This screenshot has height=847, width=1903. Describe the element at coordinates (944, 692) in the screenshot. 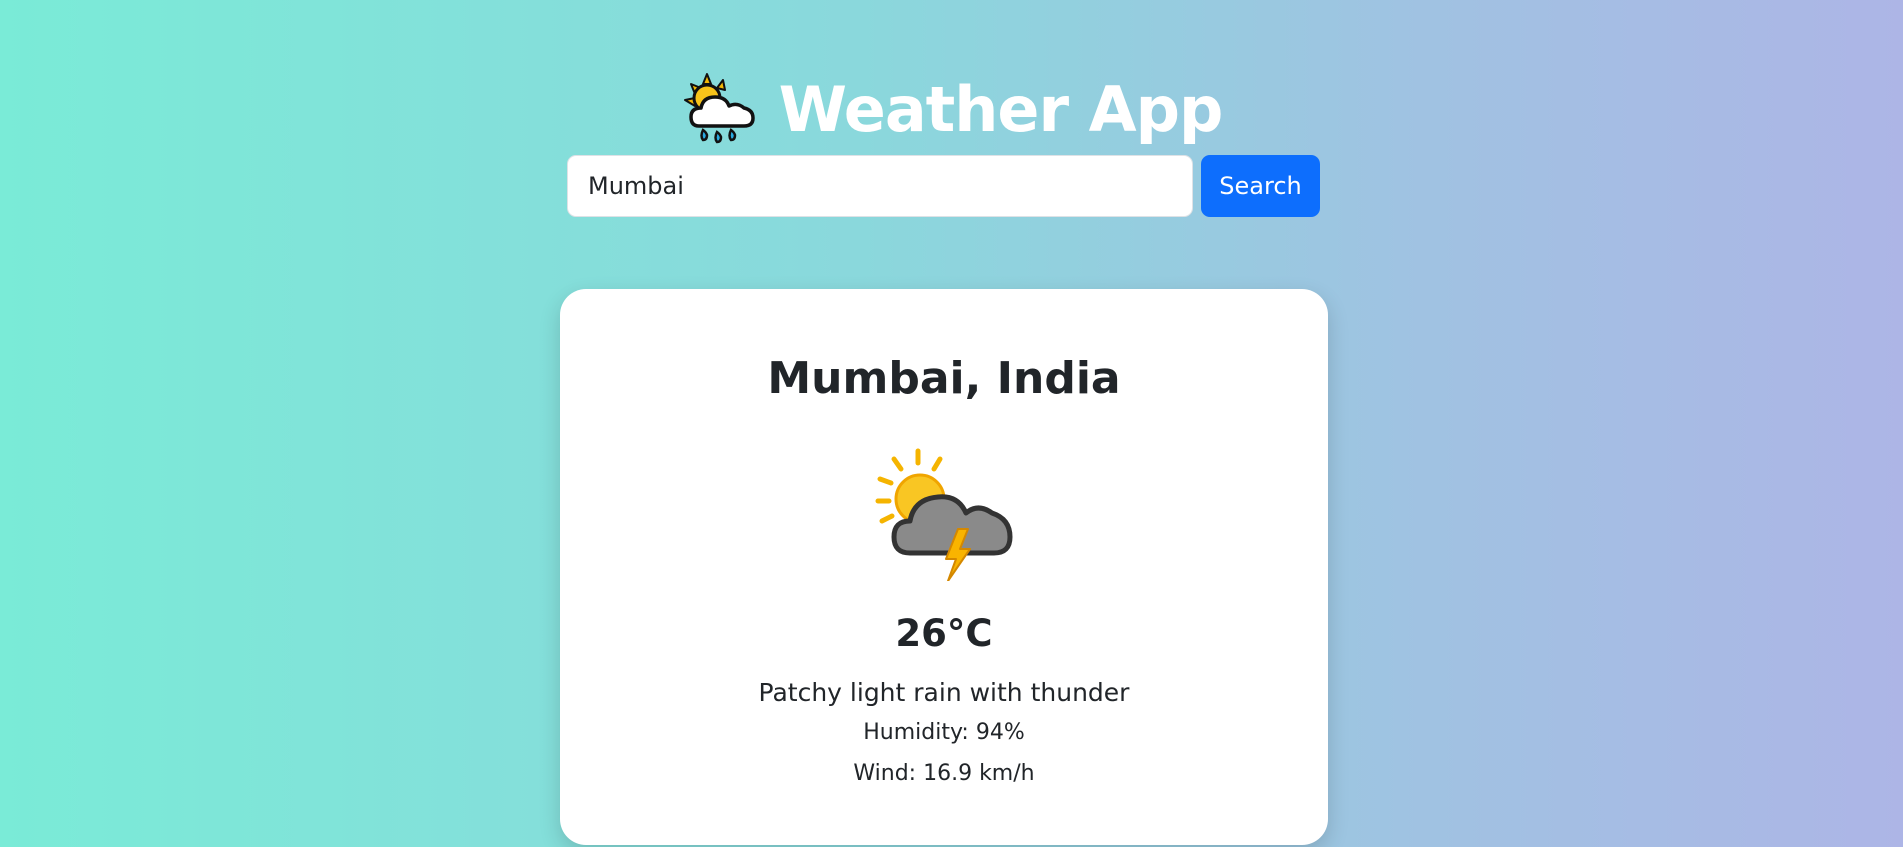

I see `condition-text: Patchy light rain with thunder` at that location.